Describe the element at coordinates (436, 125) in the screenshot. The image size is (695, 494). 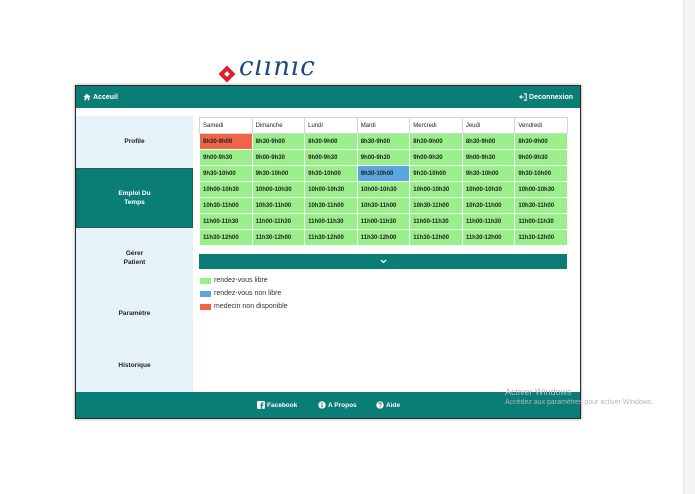
I see `day-header: Mercredi` at that location.